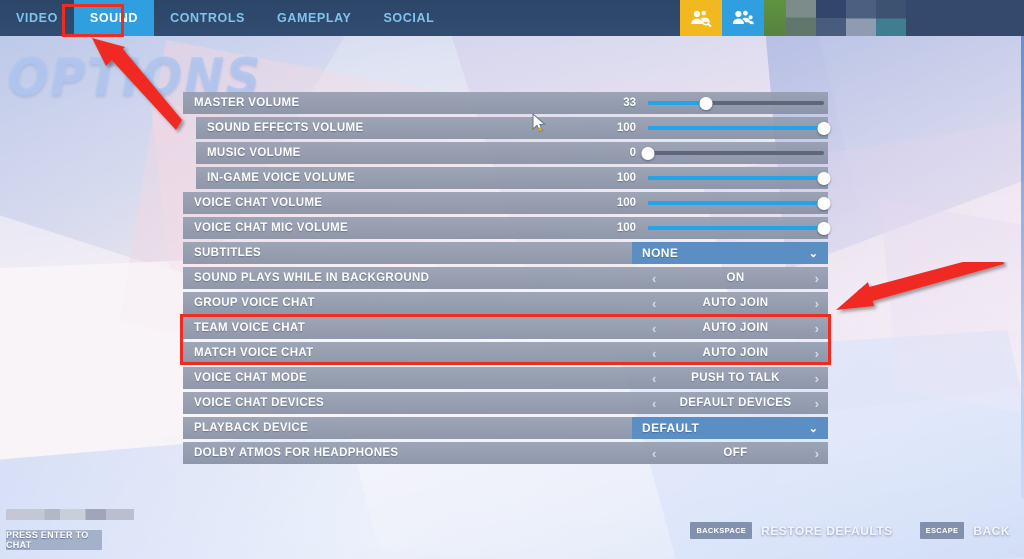 The width and height of the screenshot is (1024, 559). I want to click on tab-controls-label: CONTROLS, so click(207, 18).